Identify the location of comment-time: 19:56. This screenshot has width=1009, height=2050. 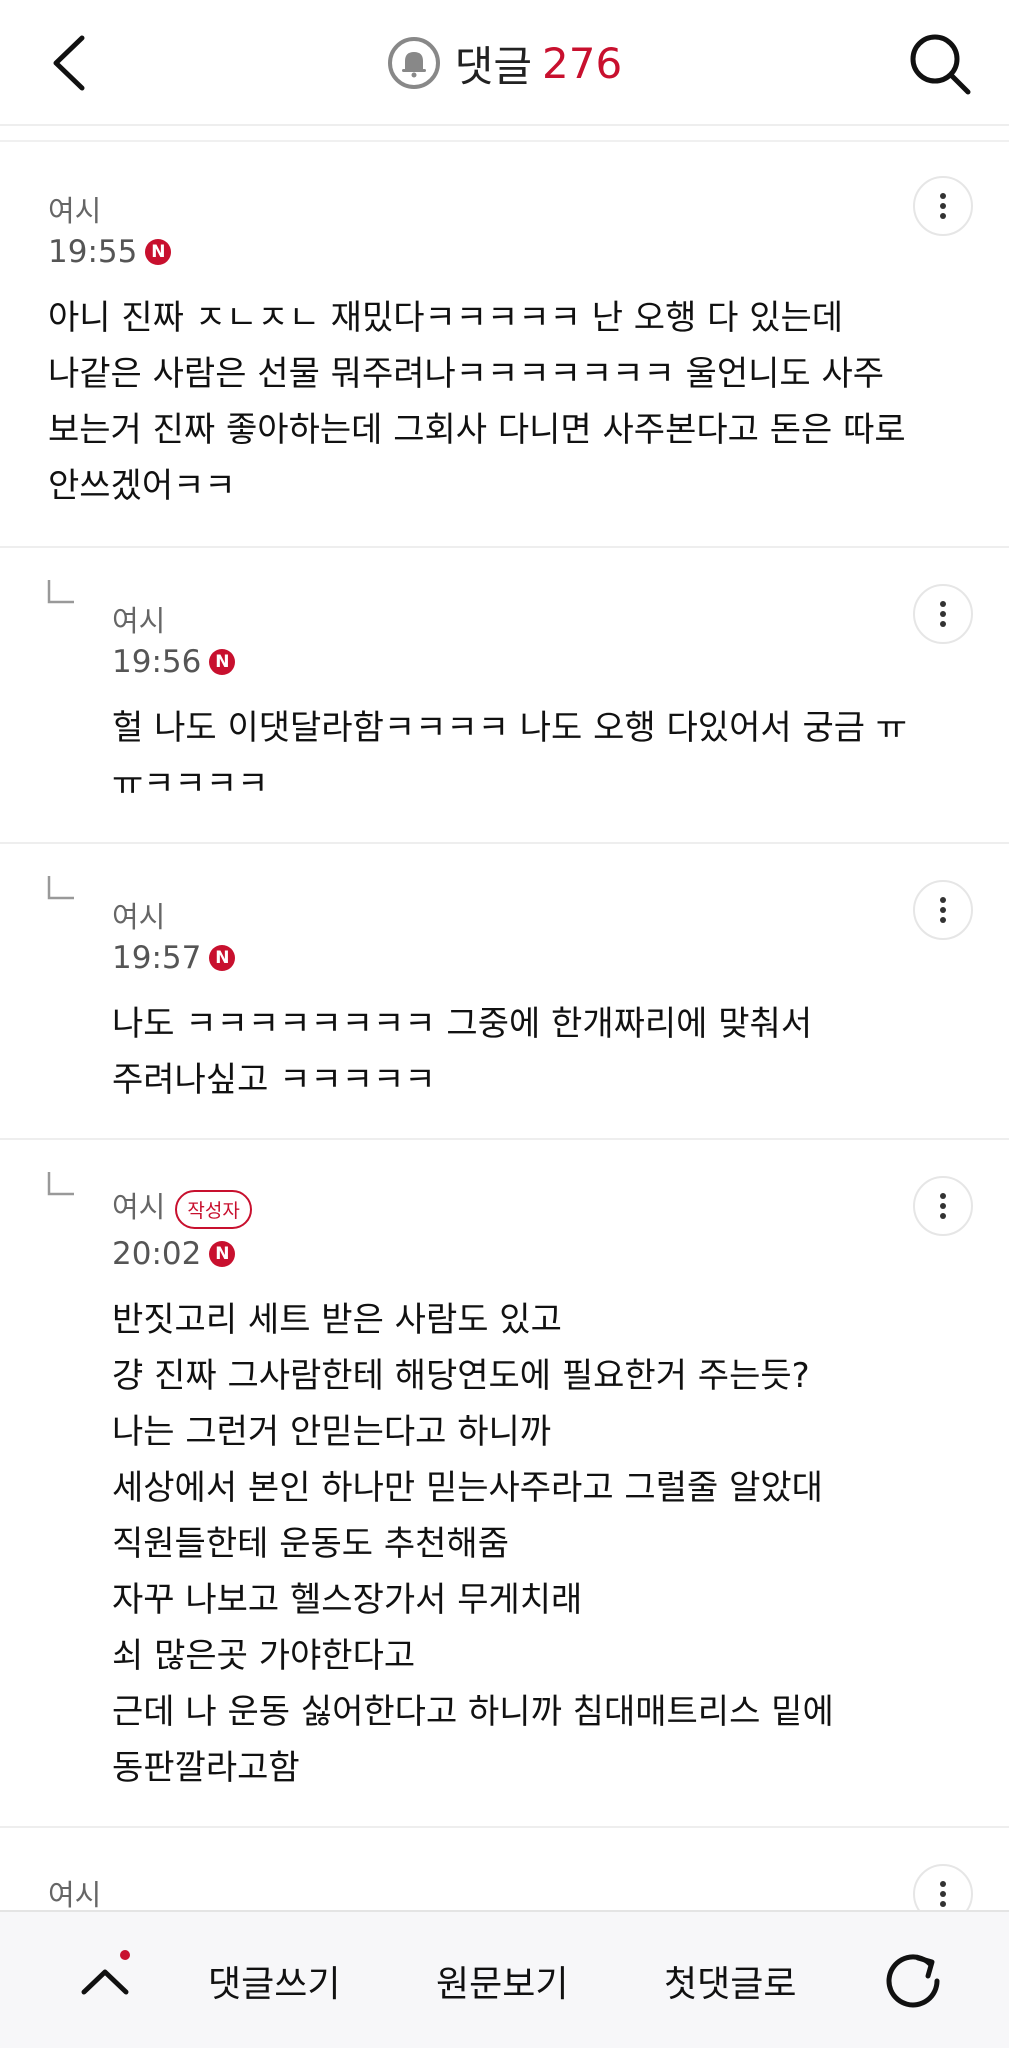
(157, 662).